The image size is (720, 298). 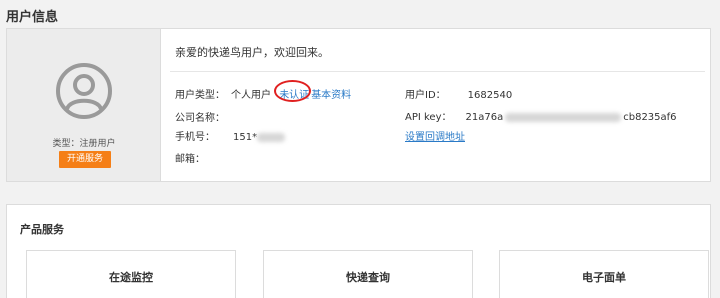 I want to click on api-key-row: API key： 21a76a cb8235af6, so click(x=541, y=115).